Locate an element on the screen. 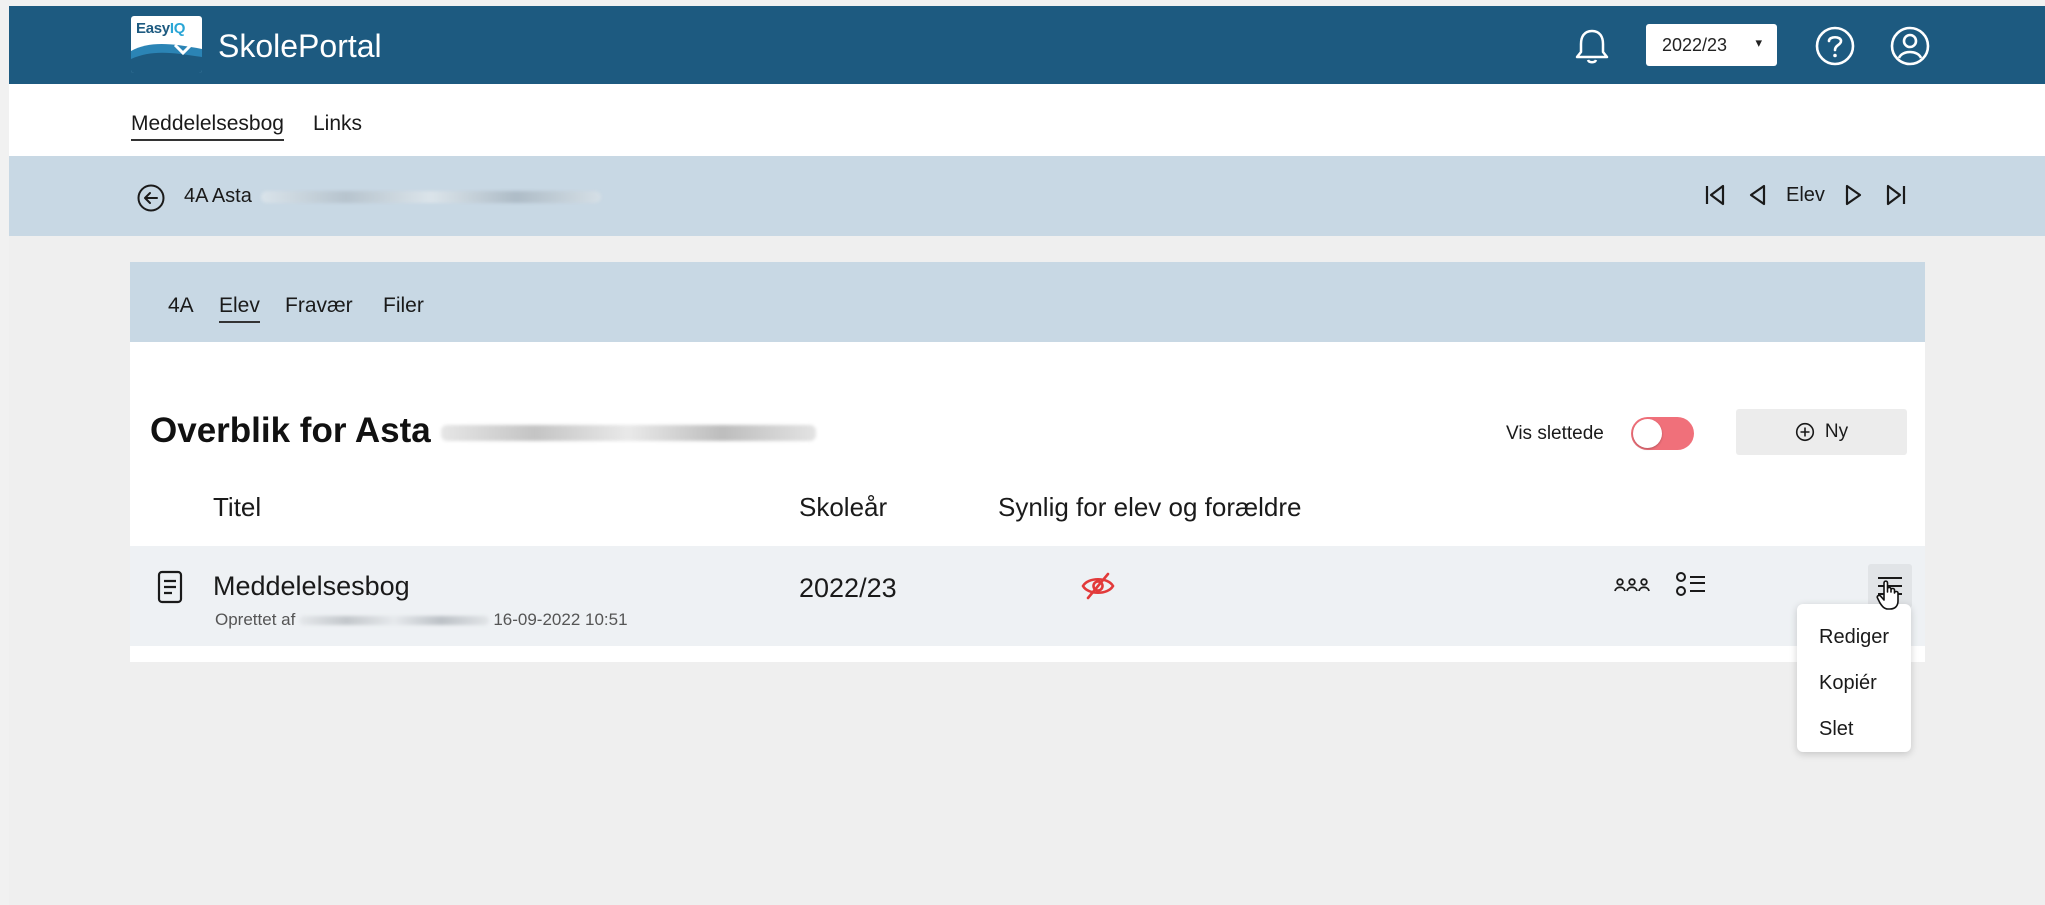 Image resolution: width=2045 pixels, height=905 pixels. nav-link-meddelelsesbog: Meddelelsesbog is located at coordinates (207, 126).